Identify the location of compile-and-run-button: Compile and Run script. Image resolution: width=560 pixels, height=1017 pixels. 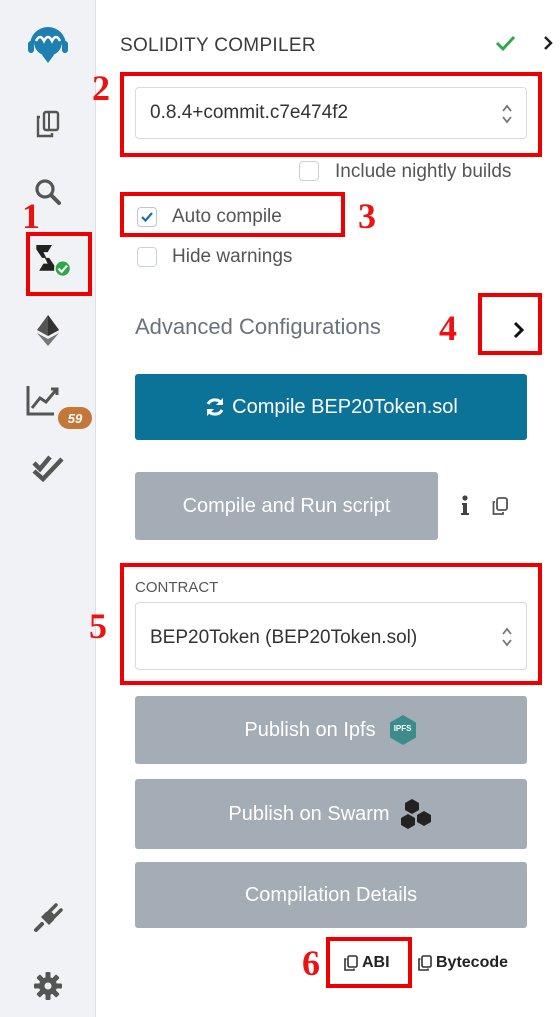
(286, 506).